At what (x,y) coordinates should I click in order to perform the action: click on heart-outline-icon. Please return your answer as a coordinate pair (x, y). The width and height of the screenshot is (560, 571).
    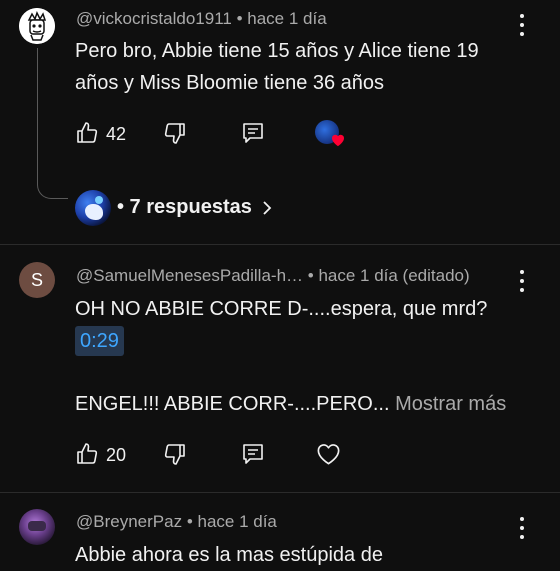
    Looking at the image, I should click on (328, 454).